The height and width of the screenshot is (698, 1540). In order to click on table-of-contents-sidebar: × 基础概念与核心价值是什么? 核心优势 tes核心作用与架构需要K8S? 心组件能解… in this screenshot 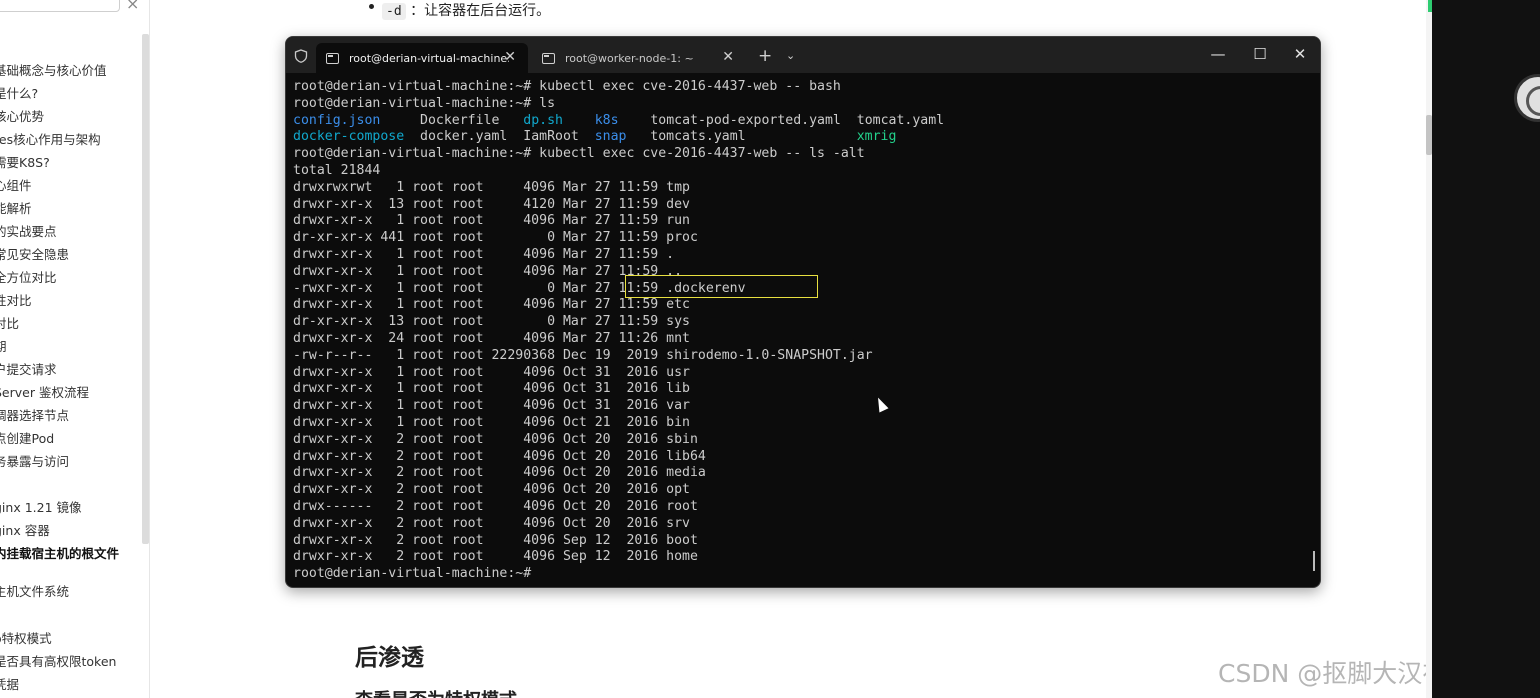, I will do `click(75, 349)`.